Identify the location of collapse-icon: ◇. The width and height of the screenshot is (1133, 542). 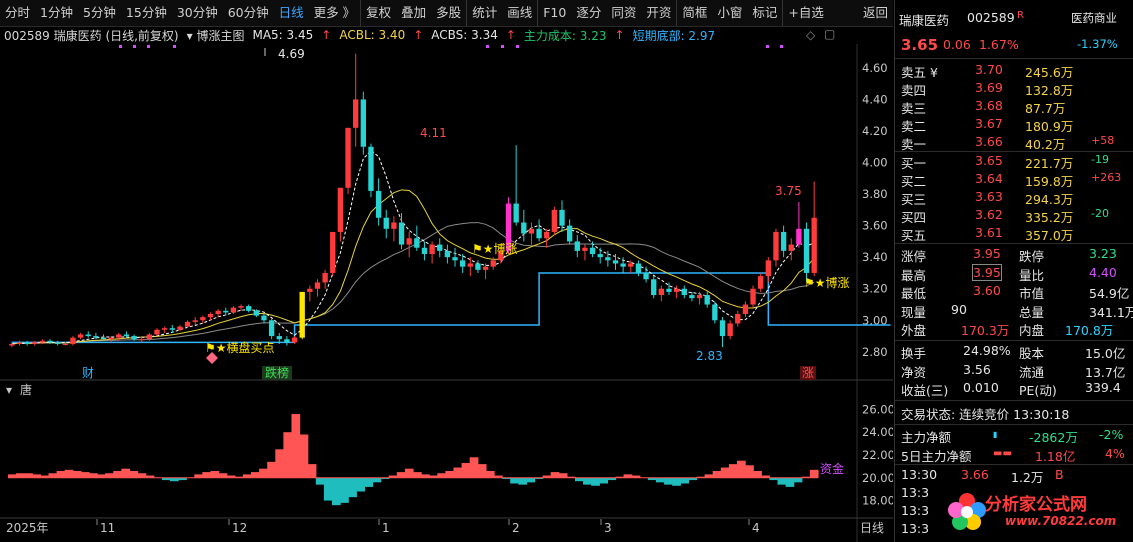
(810, 35).